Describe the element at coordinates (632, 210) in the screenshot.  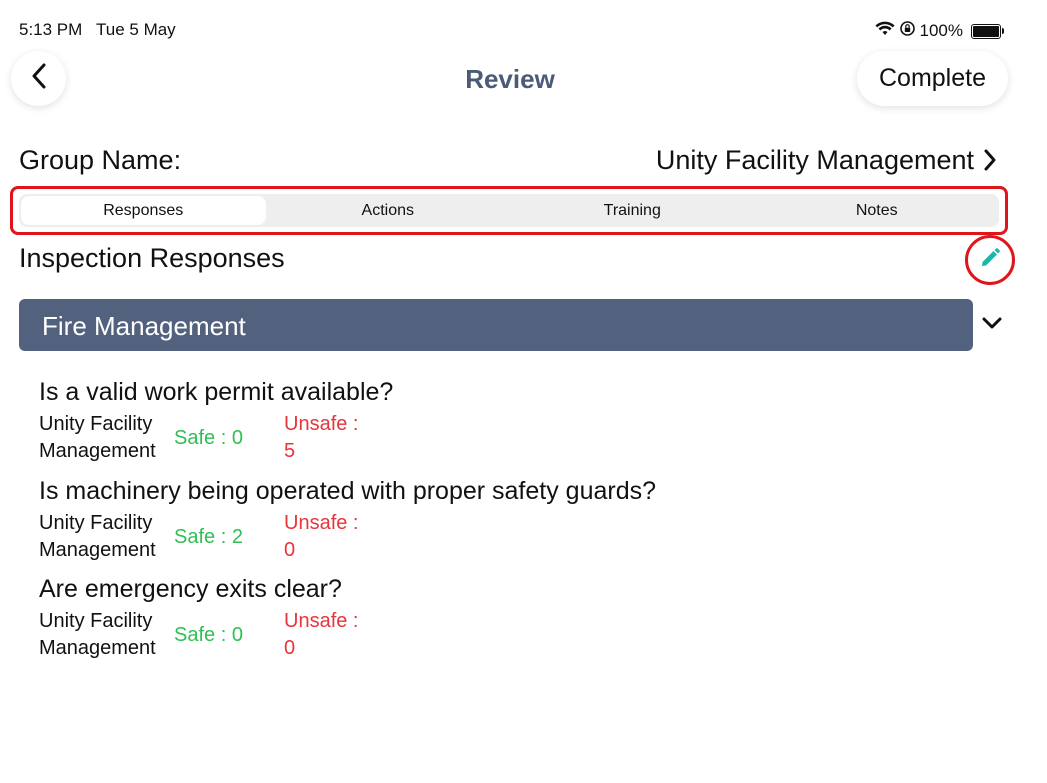
I see `tab-training: Training` at that location.